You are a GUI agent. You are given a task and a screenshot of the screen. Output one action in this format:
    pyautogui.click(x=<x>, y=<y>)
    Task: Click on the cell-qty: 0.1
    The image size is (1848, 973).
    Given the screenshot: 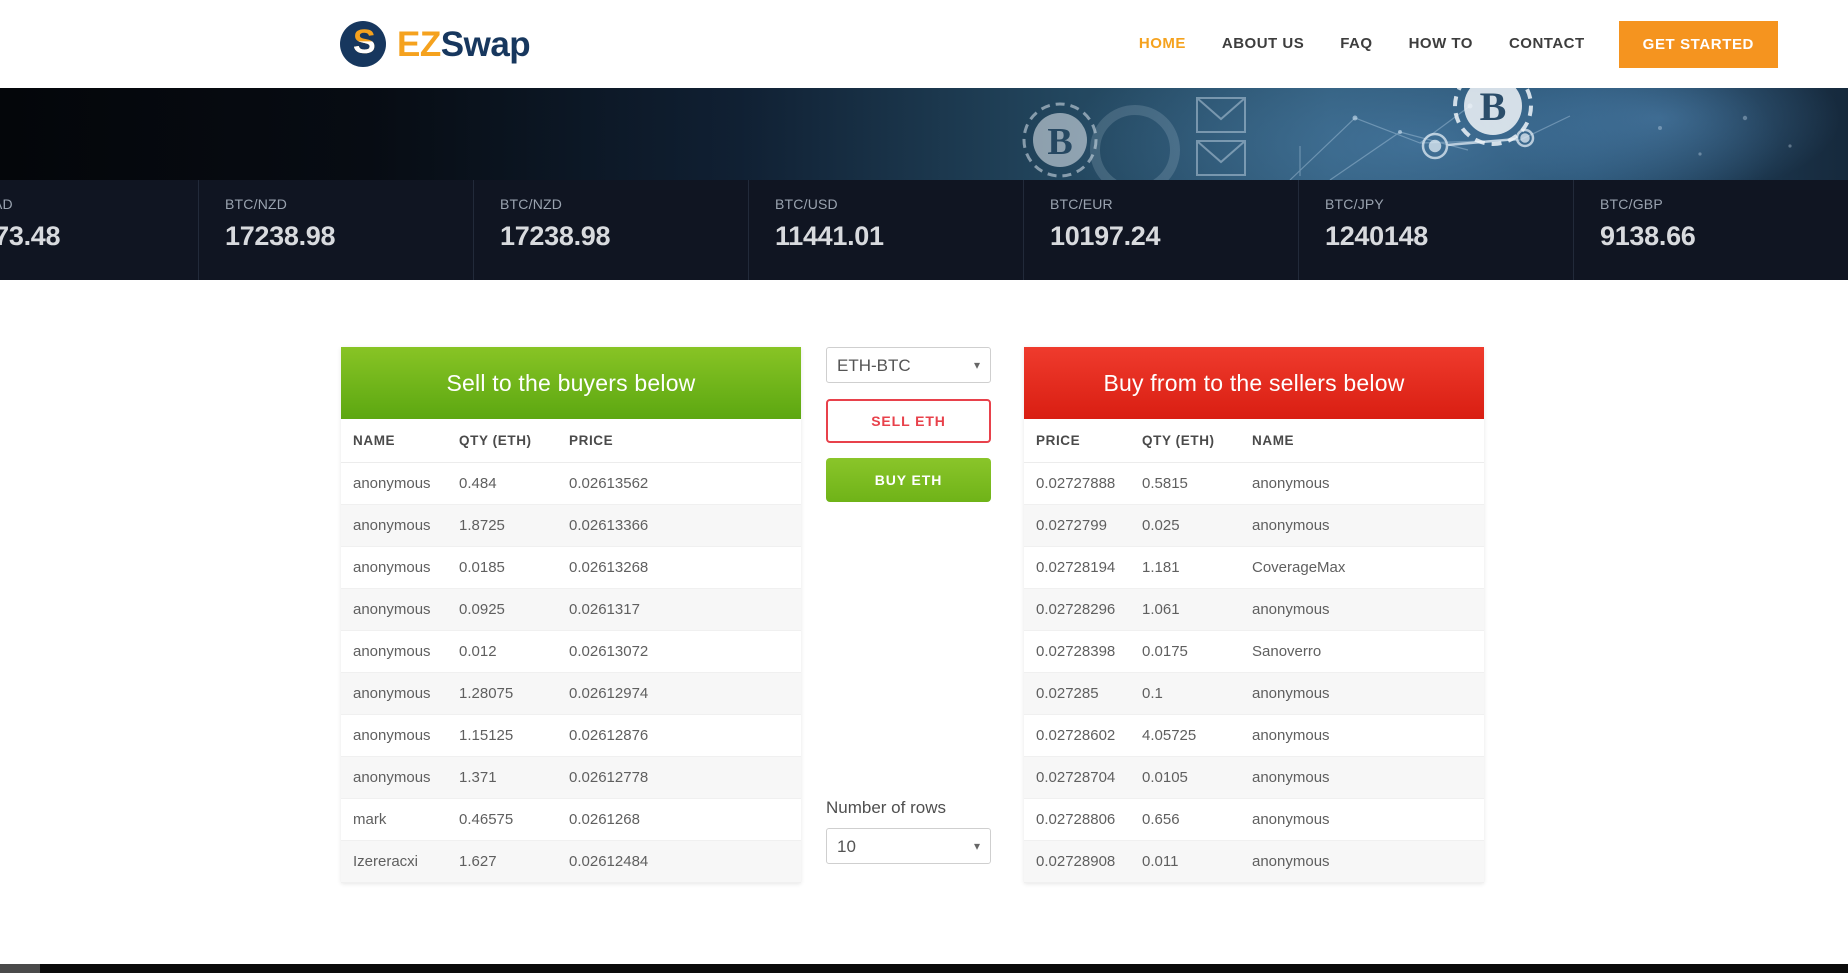 What is the action you would take?
    pyautogui.click(x=1197, y=693)
    